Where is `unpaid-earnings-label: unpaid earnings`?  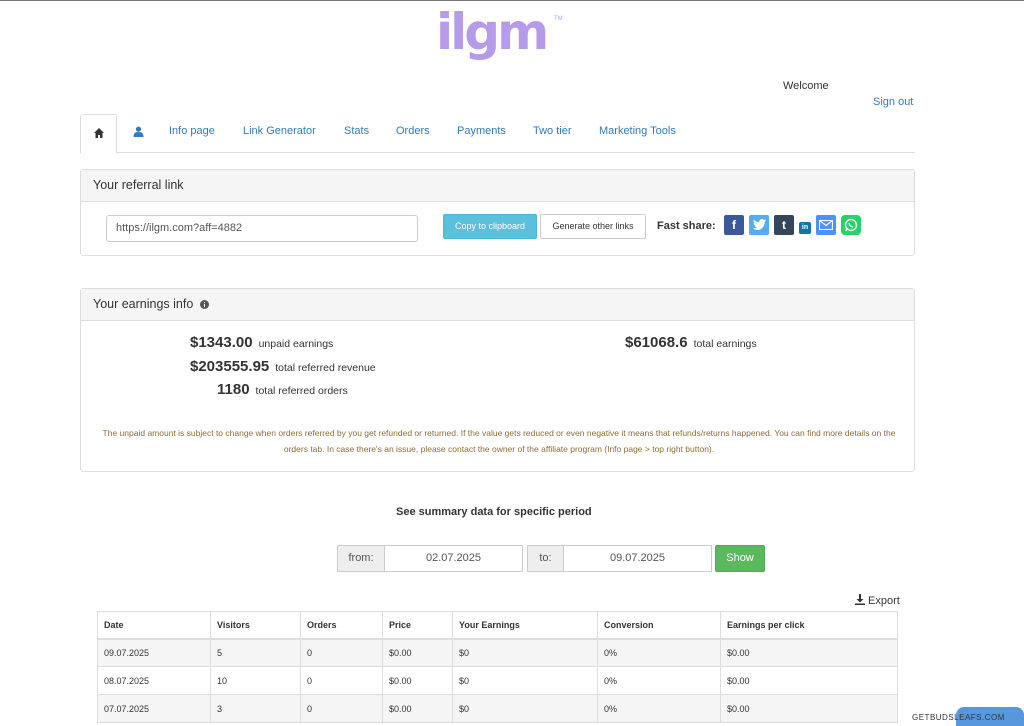 unpaid-earnings-label: unpaid earnings is located at coordinates (296, 344).